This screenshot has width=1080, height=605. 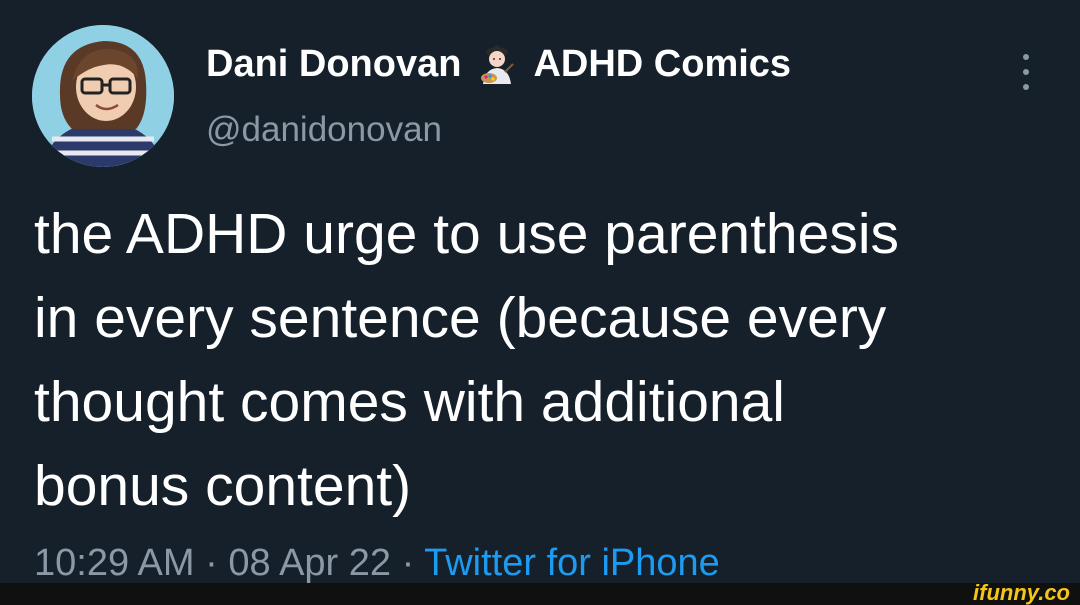 I want to click on tweet-text-line: thought comes with additional, so click(x=409, y=402).